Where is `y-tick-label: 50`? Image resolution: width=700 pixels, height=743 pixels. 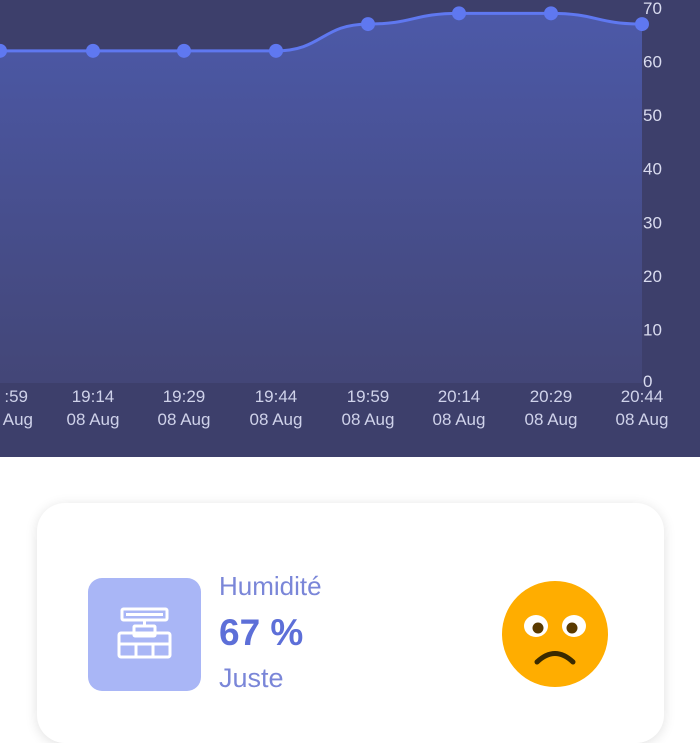 y-tick-label: 50 is located at coordinates (652, 115).